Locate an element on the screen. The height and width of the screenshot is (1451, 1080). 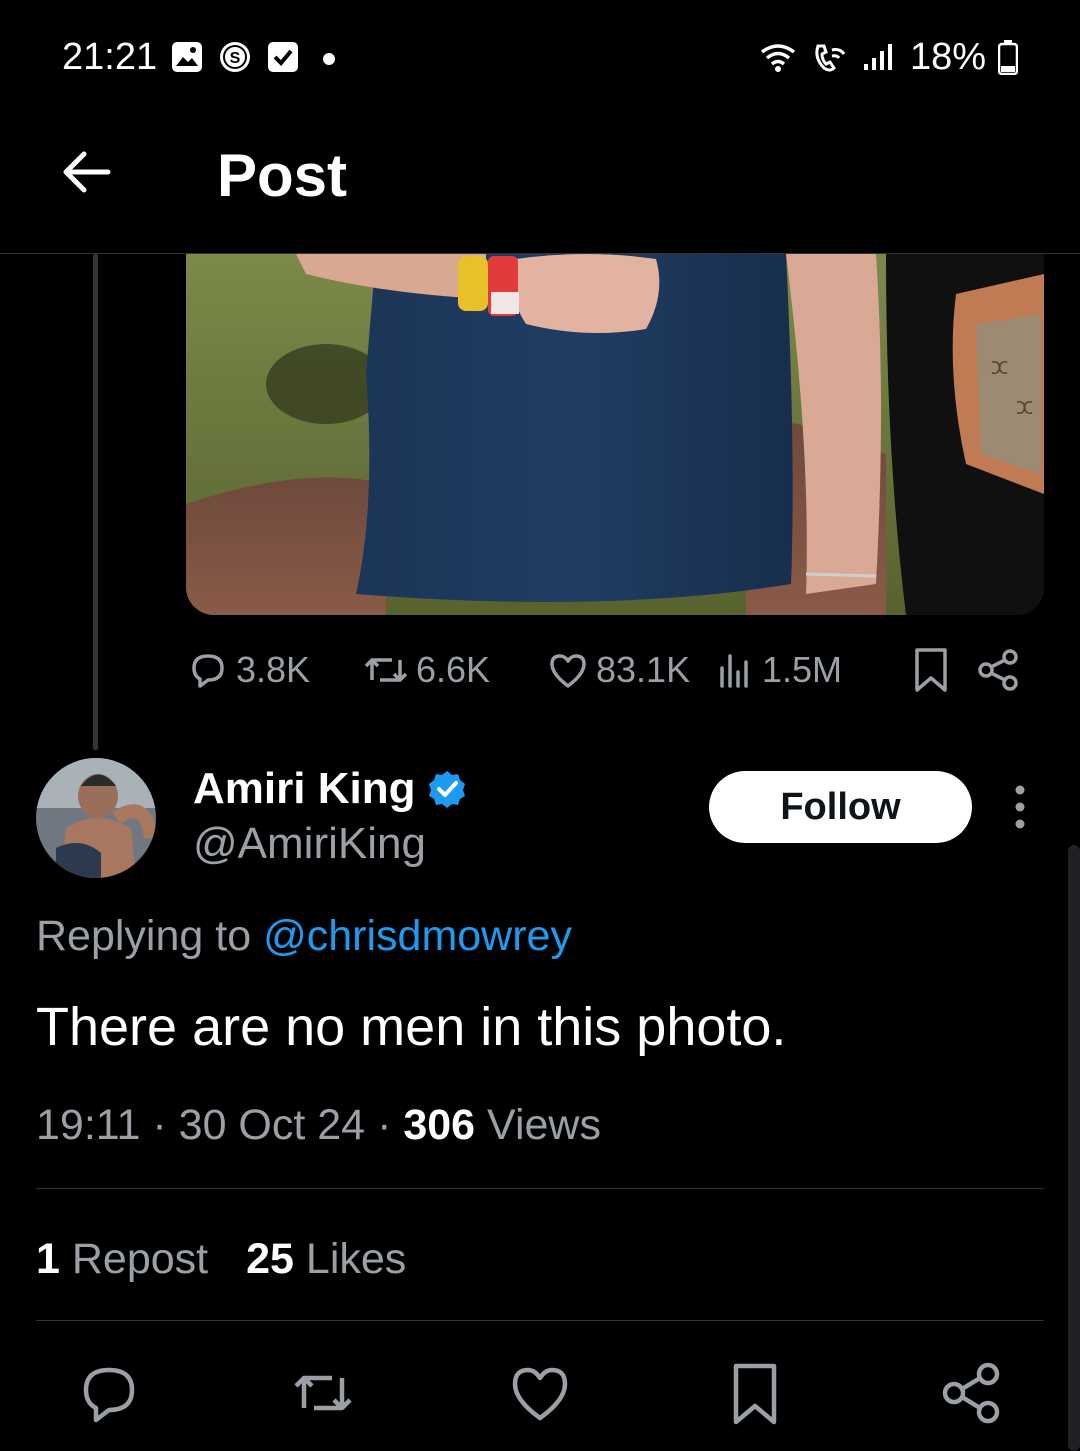
battery-icon is located at coordinates (1008, 57).